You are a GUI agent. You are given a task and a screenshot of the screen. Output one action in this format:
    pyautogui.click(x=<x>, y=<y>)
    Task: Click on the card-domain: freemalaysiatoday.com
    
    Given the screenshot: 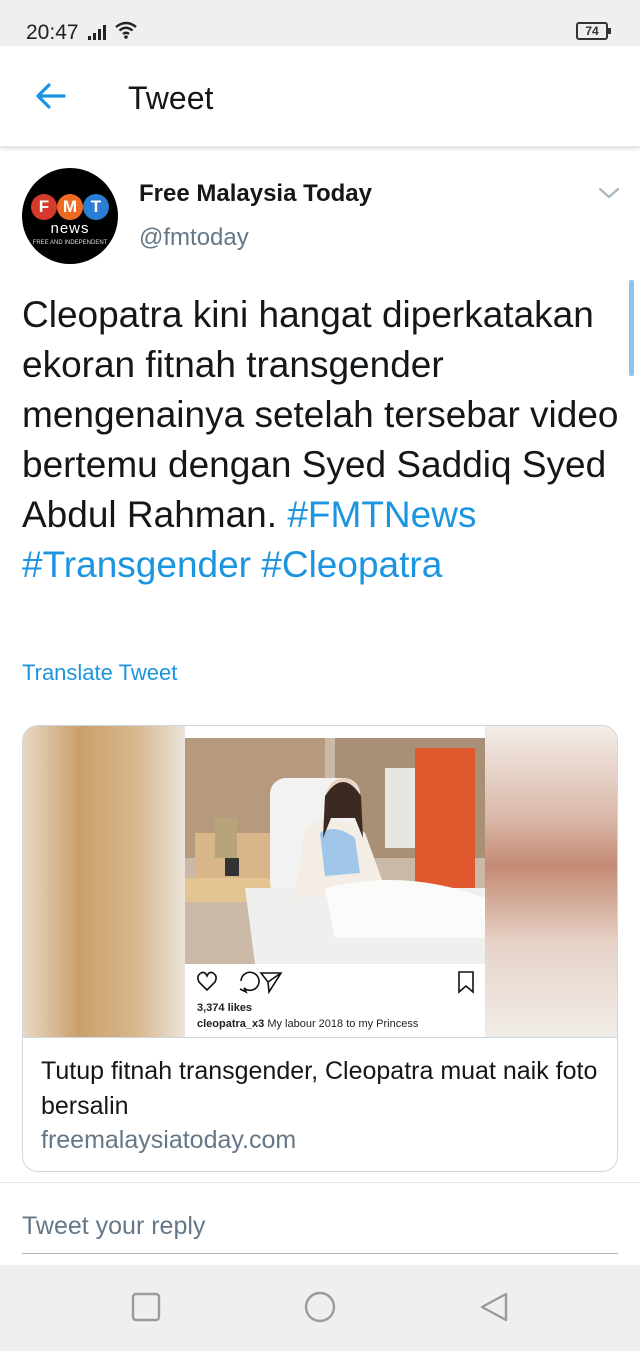 What is the action you would take?
    pyautogui.click(x=169, y=1140)
    